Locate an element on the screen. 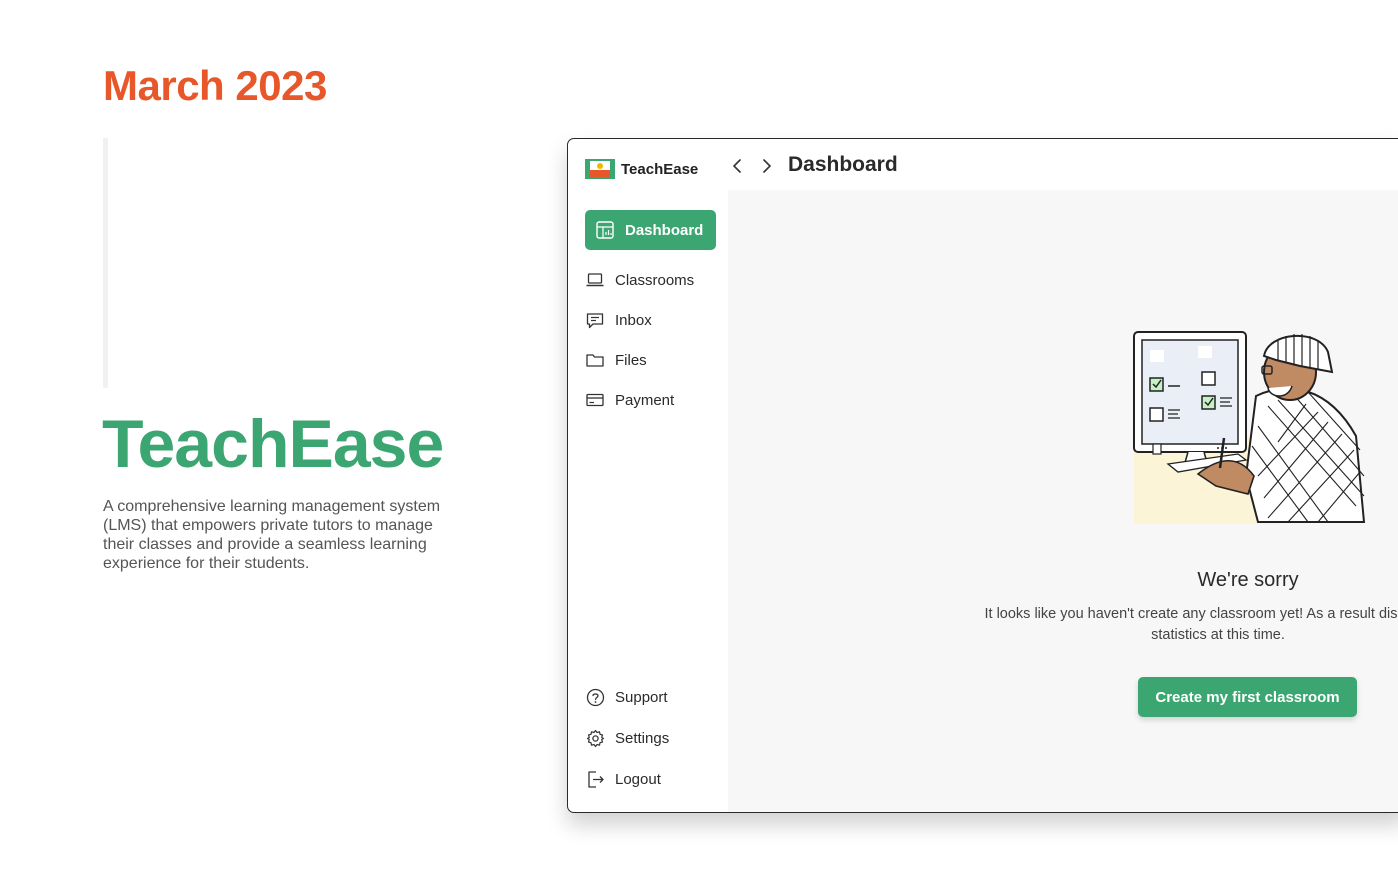  sidebar-item-support: Support is located at coordinates (626, 697).